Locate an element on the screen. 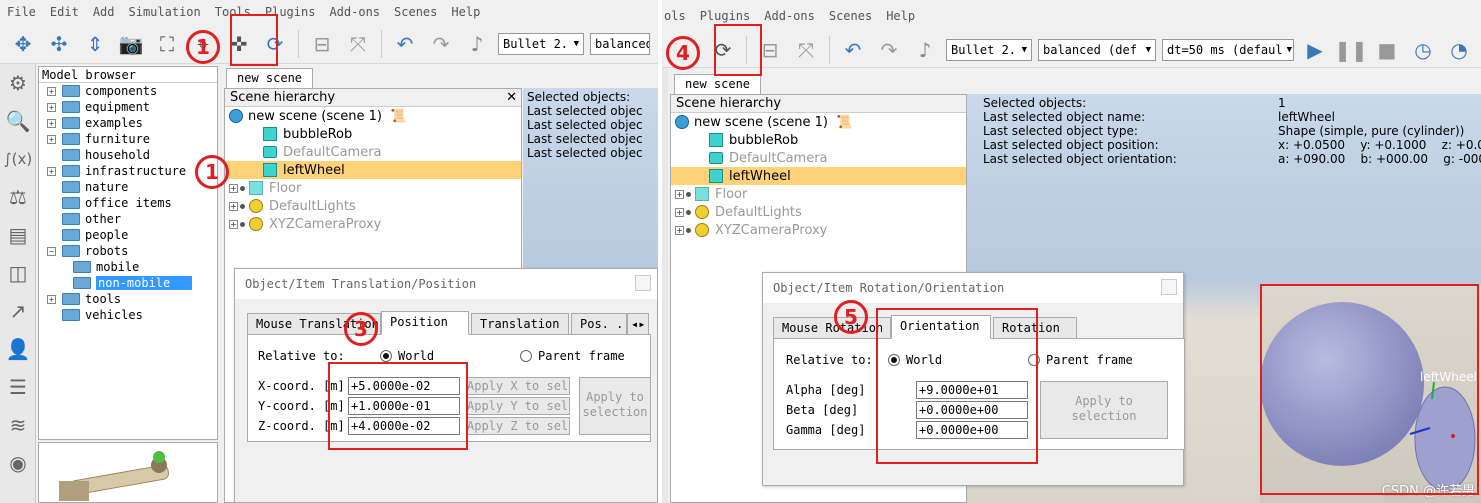 The width and height of the screenshot is (1481, 503). model-browser-item: nature is located at coordinates (128, 187).